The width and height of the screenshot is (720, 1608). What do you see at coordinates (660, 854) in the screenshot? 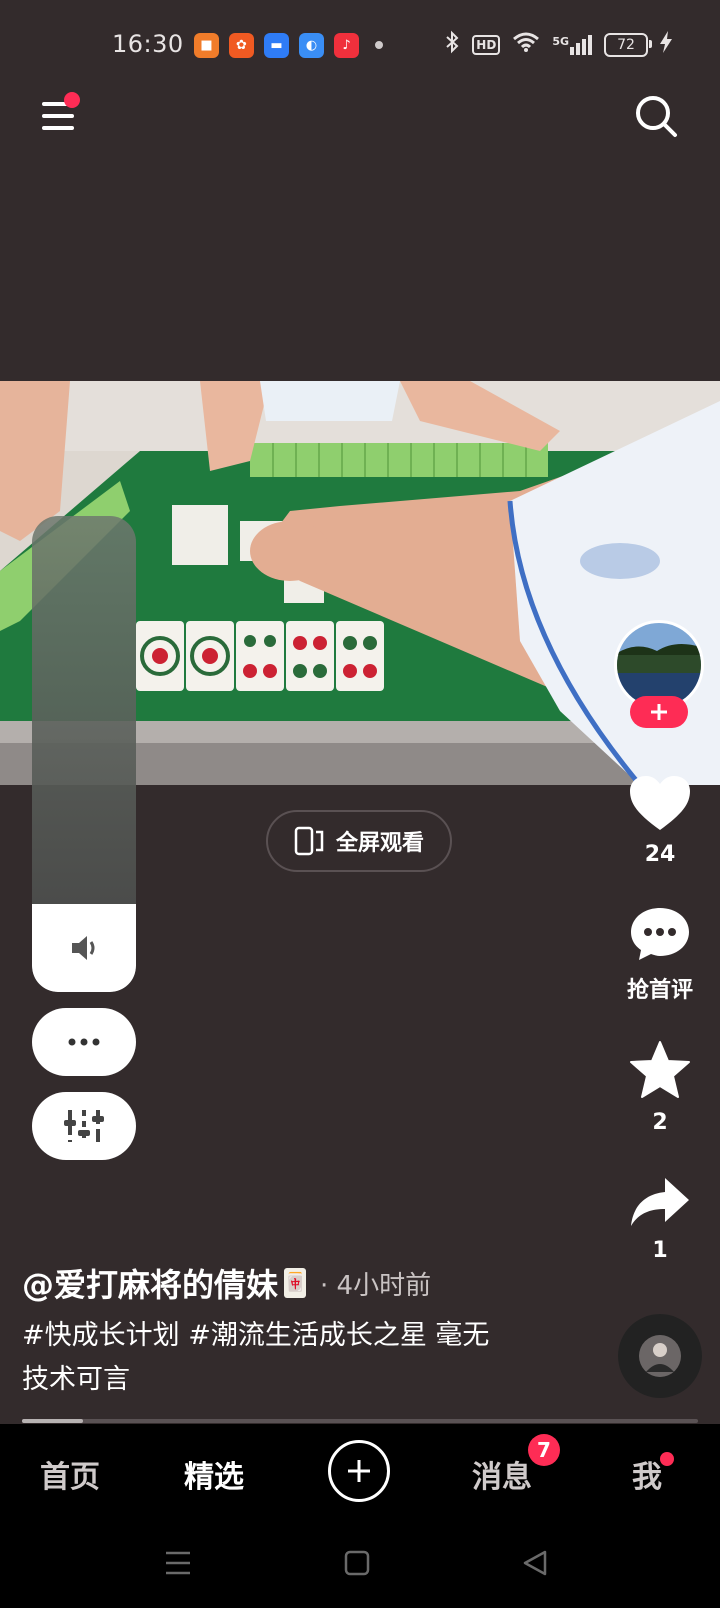
I see `like-count: 24` at bounding box center [660, 854].